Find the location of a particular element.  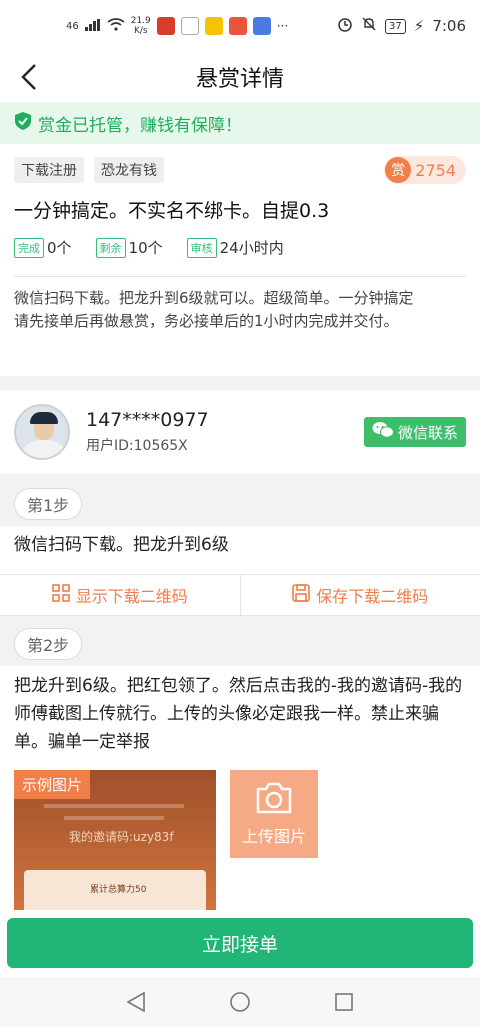

system-nav-bar is located at coordinates (240, 1002).